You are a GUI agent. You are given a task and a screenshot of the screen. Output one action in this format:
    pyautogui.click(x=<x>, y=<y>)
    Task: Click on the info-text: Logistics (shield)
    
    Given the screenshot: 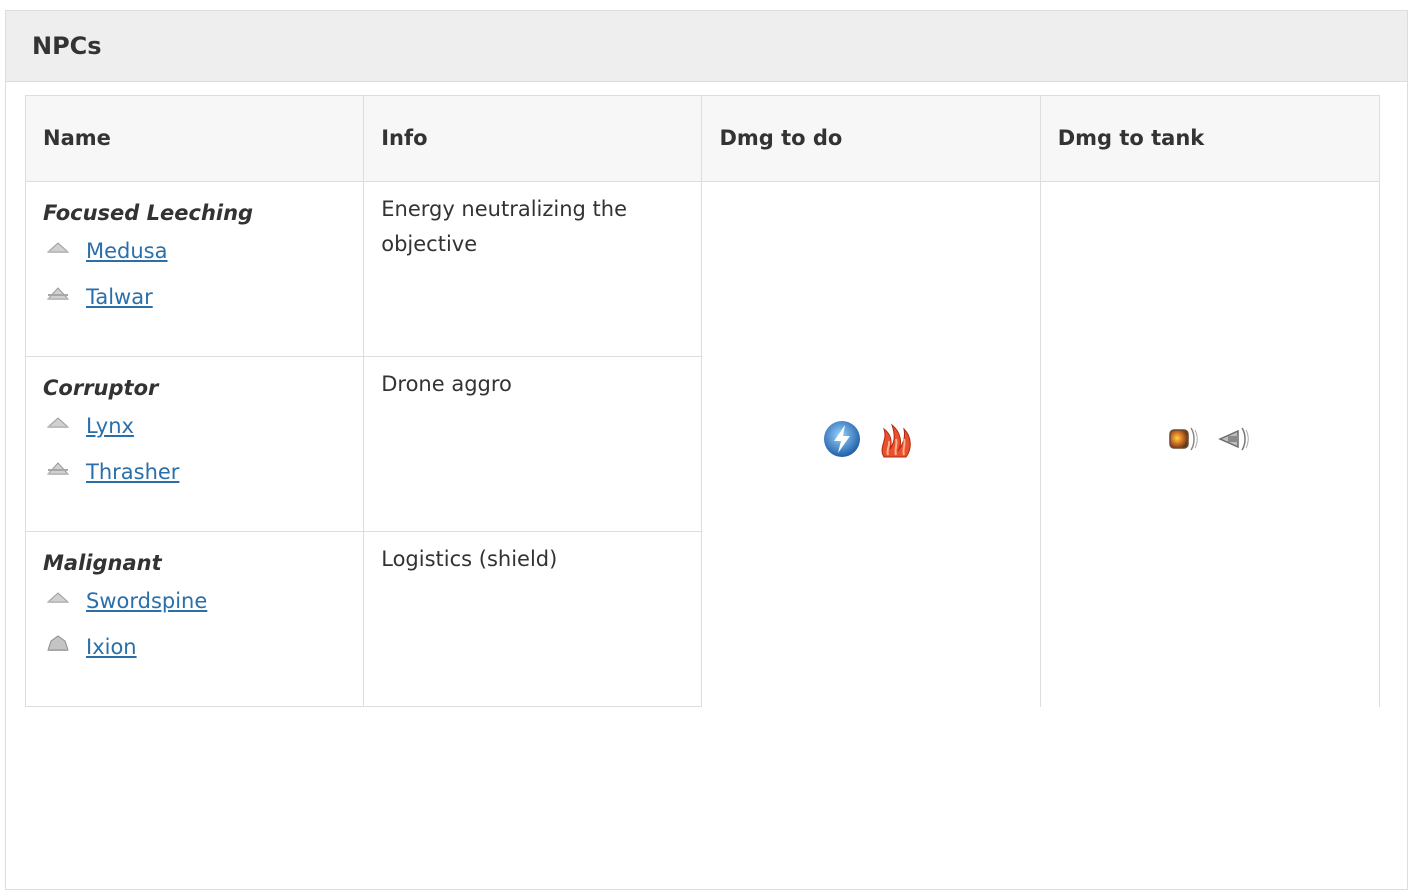 What is the action you would take?
    pyautogui.click(x=469, y=559)
    